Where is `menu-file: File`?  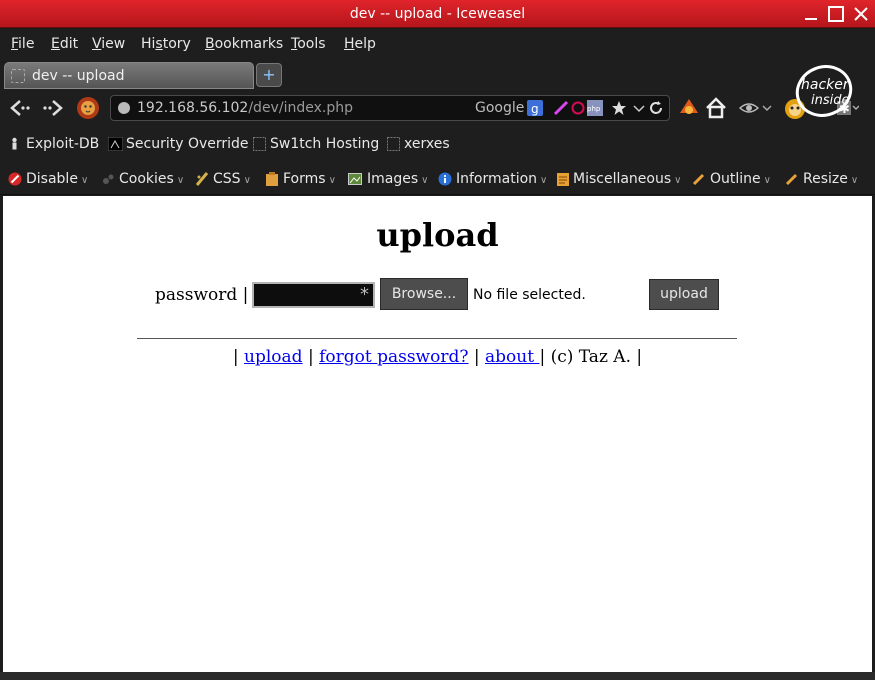
menu-file: File is located at coordinates (22, 44).